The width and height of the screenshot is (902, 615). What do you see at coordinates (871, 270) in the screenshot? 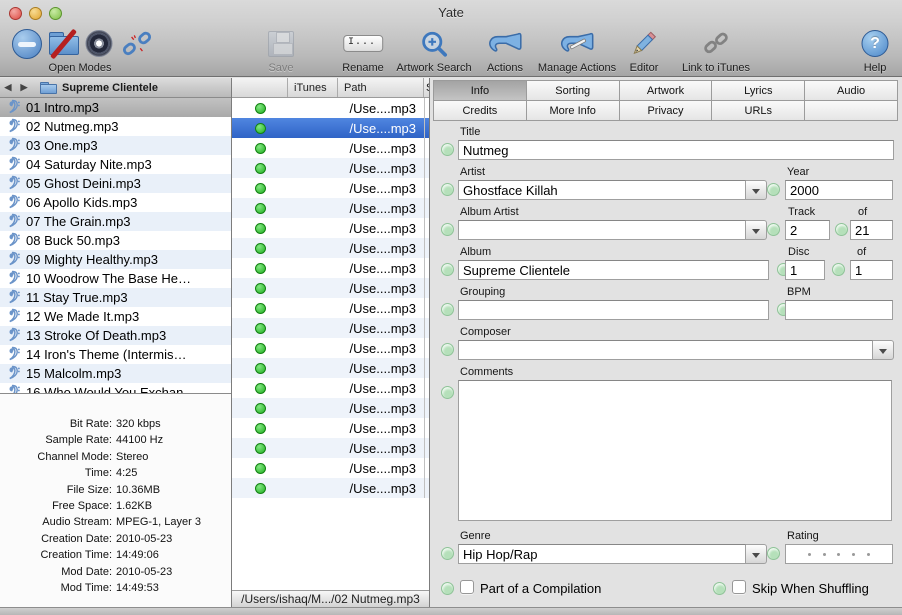
I see `disc-of-field` at bounding box center [871, 270].